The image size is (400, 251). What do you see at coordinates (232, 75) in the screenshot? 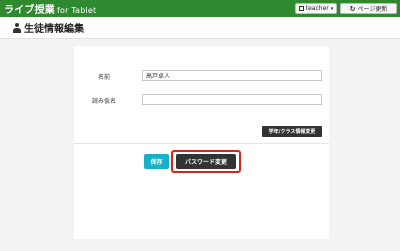
I see `name-field` at bounding box center [232, 75].